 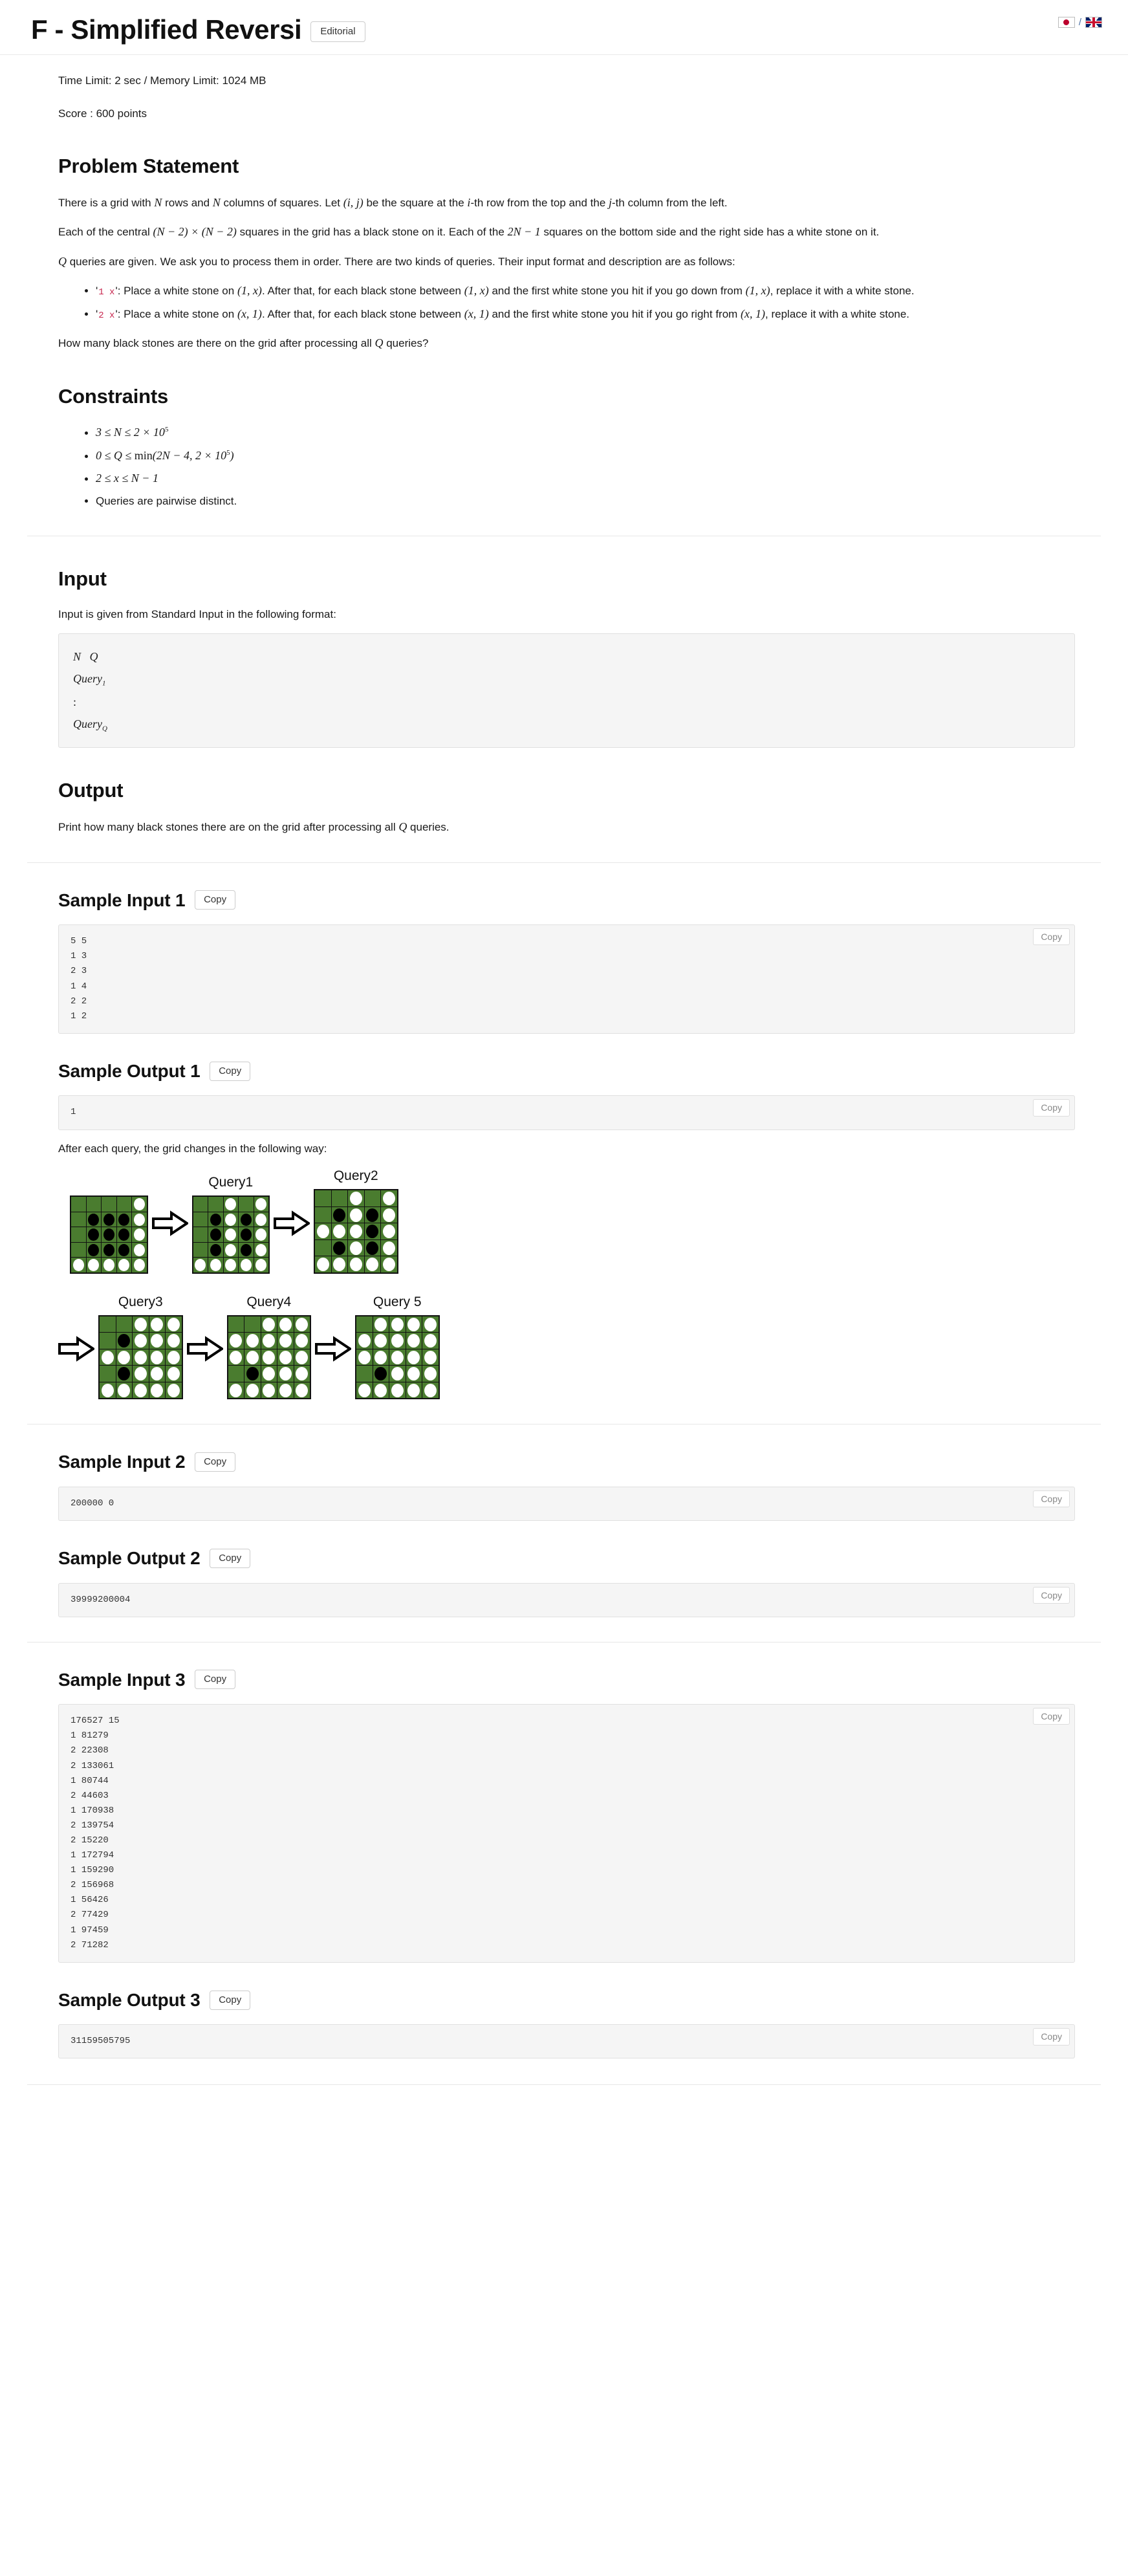 I want to click on output-heading: Output, so click(x=91, y=791).